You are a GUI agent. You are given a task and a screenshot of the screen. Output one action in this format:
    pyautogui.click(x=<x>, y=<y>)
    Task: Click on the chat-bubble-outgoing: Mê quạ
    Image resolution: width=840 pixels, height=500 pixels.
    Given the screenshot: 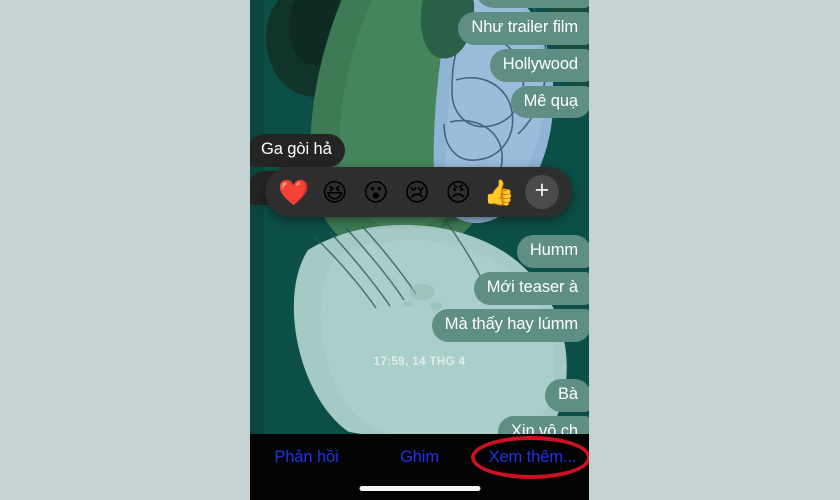 What is the action you would take?
    pyautogui.click(x=549, y=102)
    